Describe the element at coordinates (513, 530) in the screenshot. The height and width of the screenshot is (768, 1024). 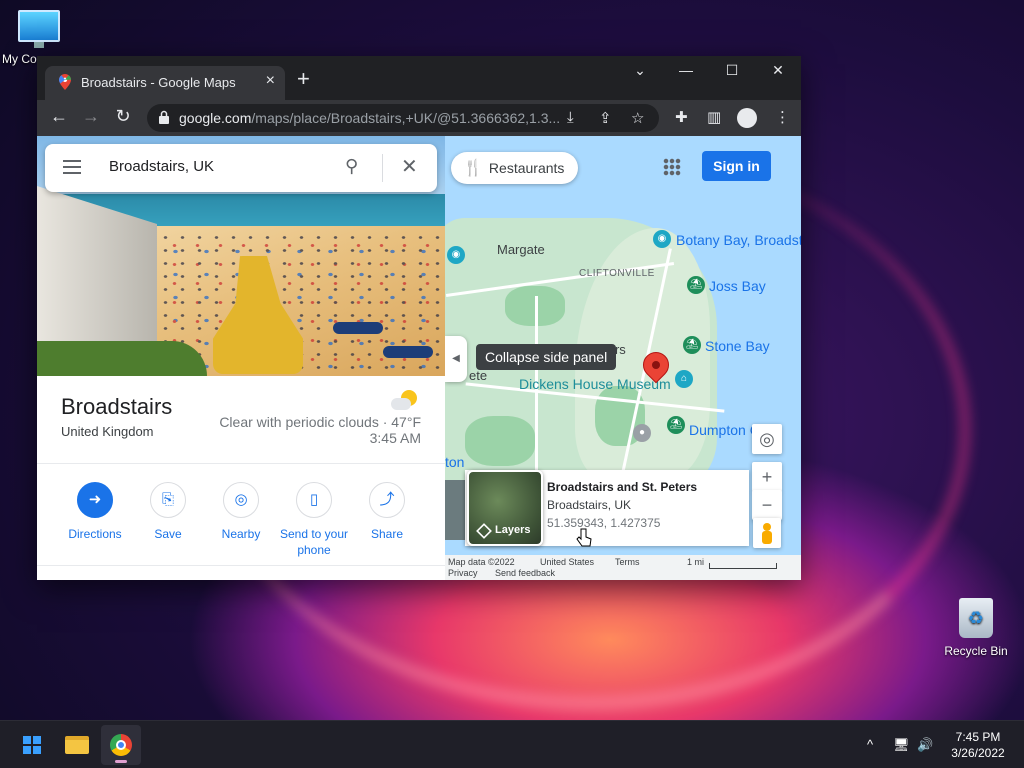
I see `layers-label: Layers` at that location.